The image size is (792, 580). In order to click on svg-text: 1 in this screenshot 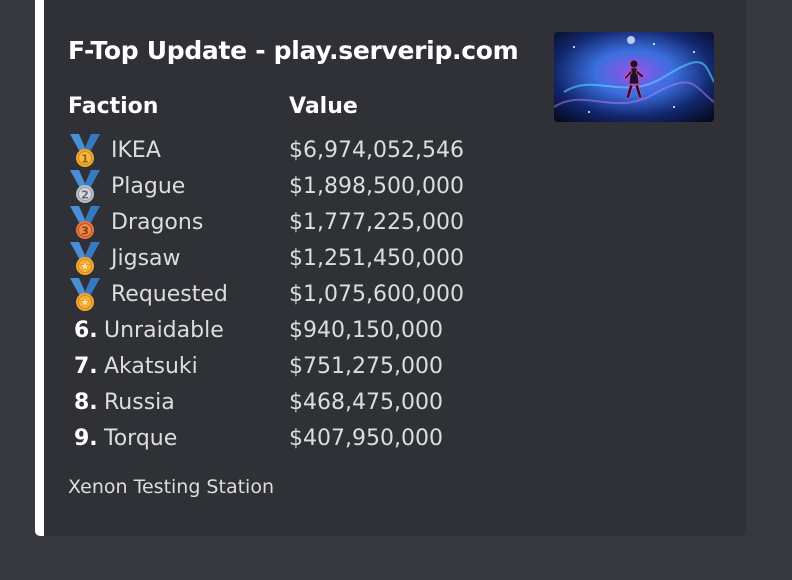, I will do `click(85, 159)`.